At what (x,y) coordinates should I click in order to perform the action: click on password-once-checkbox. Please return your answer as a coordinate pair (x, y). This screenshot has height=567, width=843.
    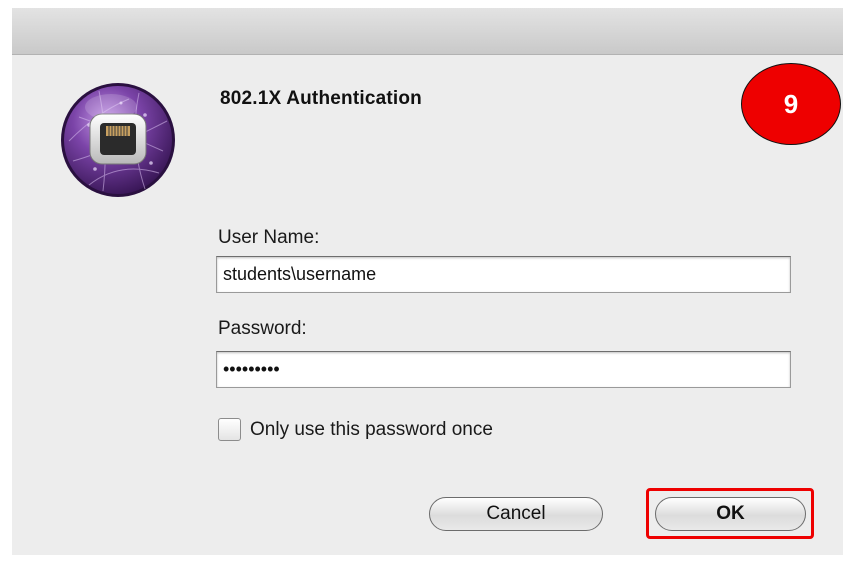
    Looking at the image, I should click on (229, 429).